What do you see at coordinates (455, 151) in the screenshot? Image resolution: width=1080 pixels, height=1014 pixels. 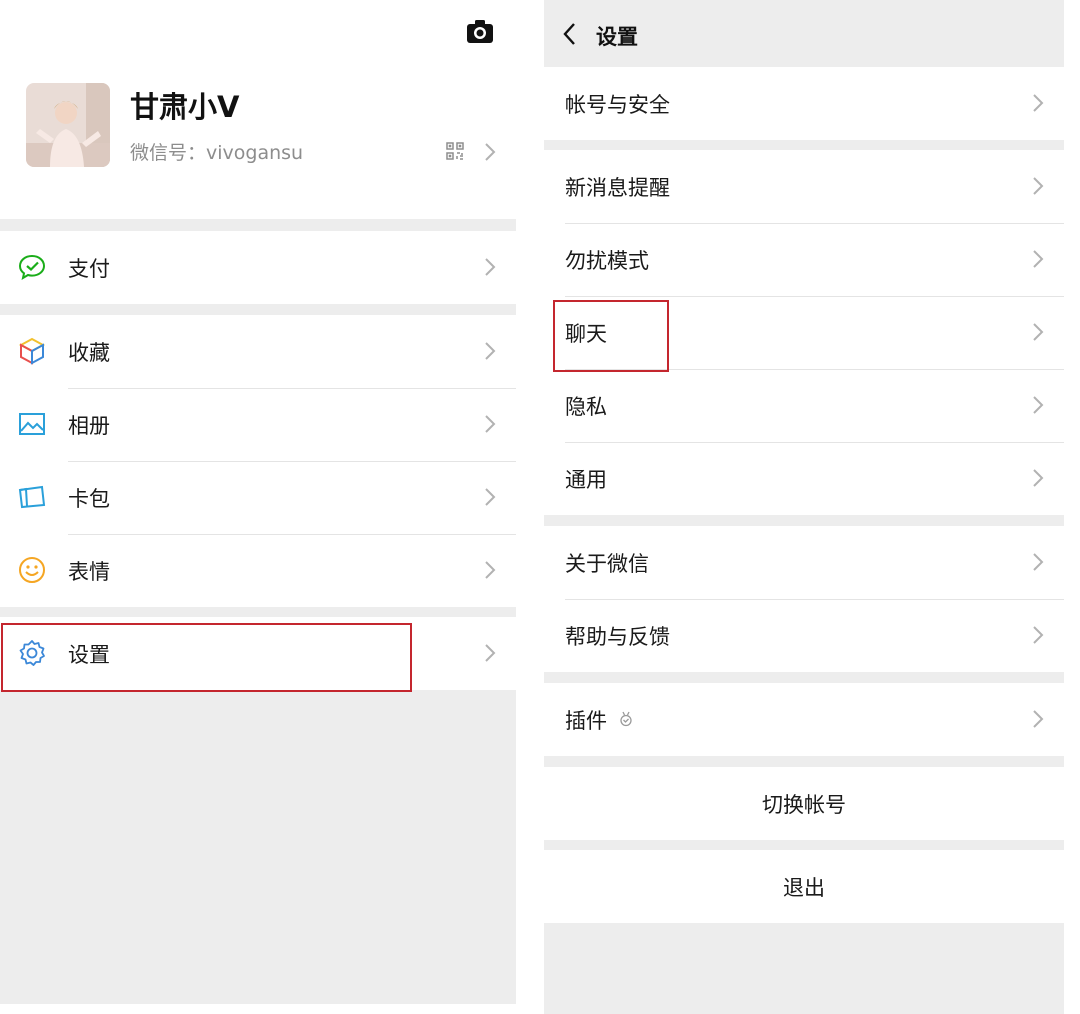 I see `qr-code-icon` at bounding box center [455, 151].